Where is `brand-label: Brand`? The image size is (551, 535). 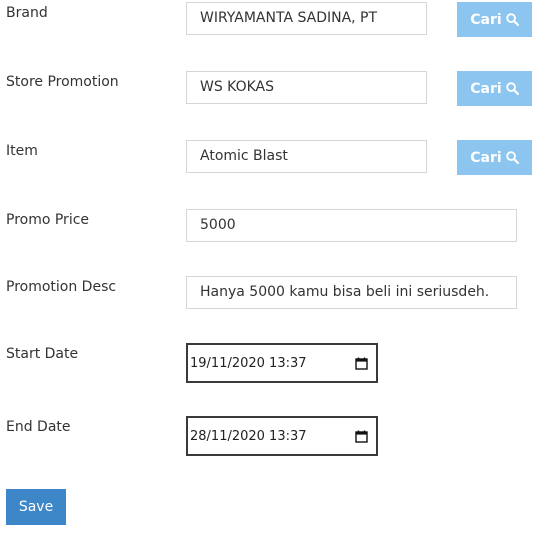
brand-label: Brand is located at coordinates (27, 13).